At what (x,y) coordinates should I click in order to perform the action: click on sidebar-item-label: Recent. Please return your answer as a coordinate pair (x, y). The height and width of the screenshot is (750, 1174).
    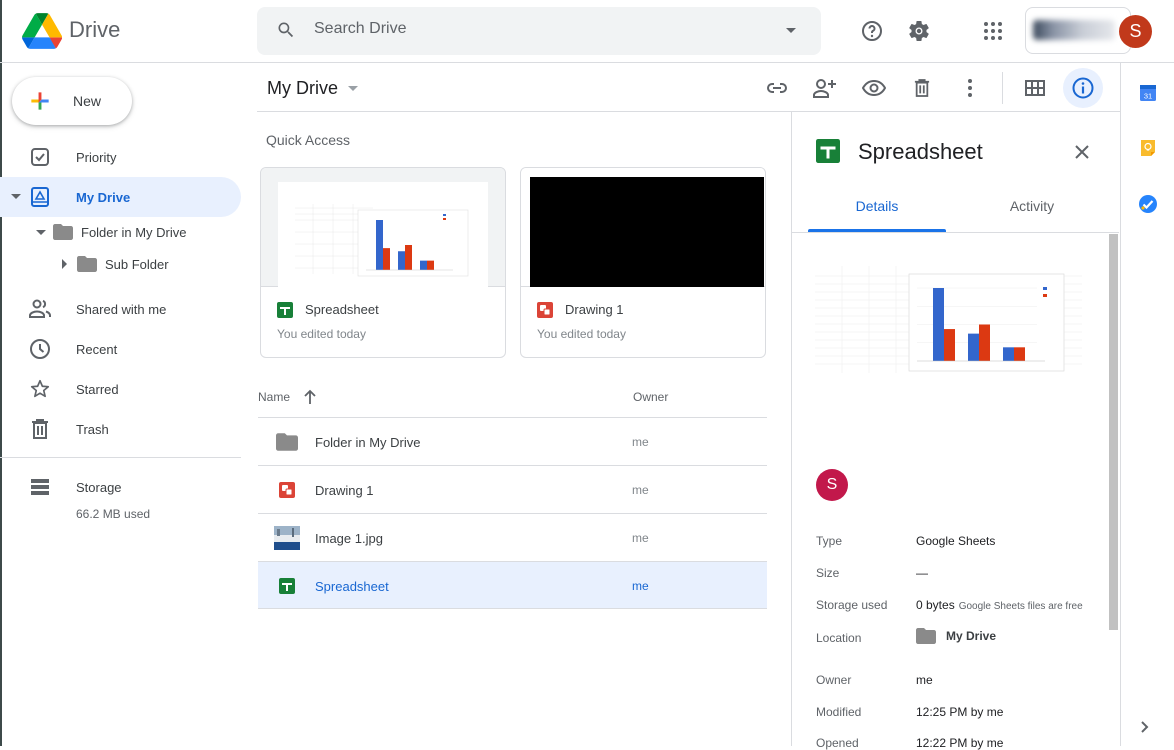
    Looking at the image, I should click on (97, 349).